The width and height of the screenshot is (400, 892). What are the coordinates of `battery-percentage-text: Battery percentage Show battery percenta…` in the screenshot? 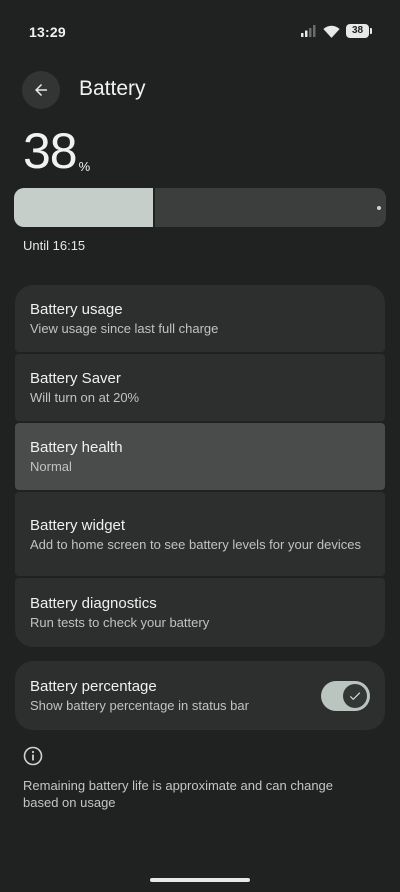 It's located at (139, 695).